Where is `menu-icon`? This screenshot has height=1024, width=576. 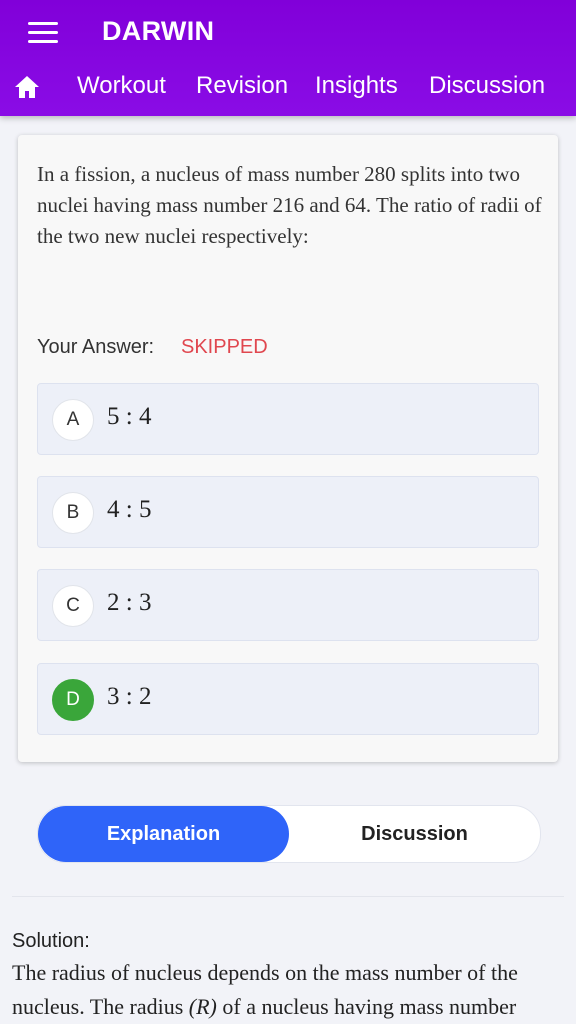
menu-icon is located at coordinates (43, 33).